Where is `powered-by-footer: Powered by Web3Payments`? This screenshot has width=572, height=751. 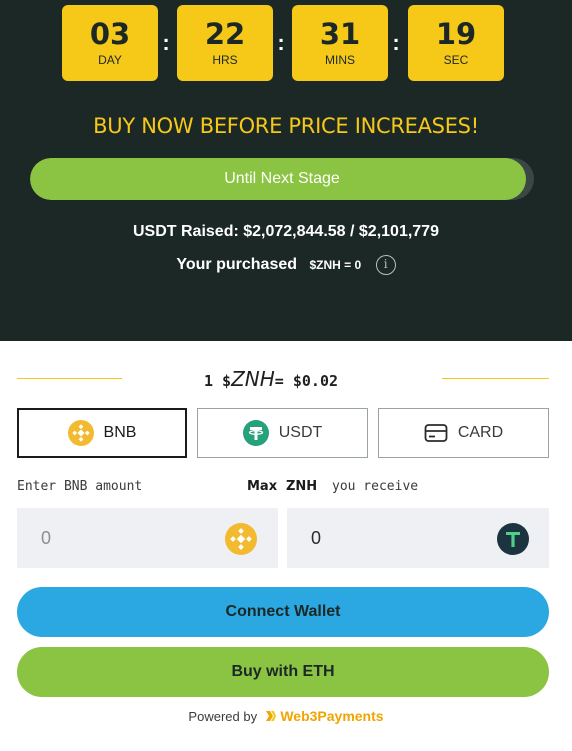
powered-by-footer: Powered by Web3Payments is located at coordinates (286, 716).